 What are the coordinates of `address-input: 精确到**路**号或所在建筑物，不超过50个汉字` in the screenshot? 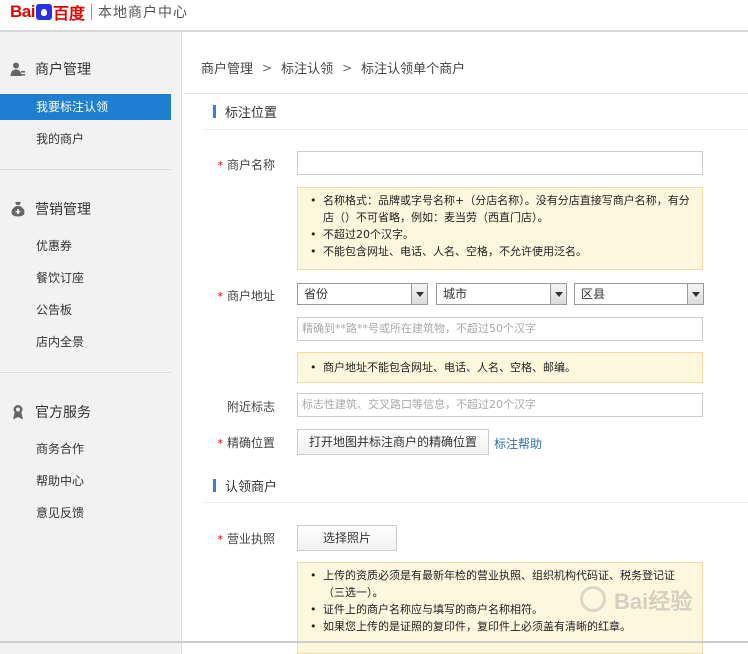 It's located at (500, 329).